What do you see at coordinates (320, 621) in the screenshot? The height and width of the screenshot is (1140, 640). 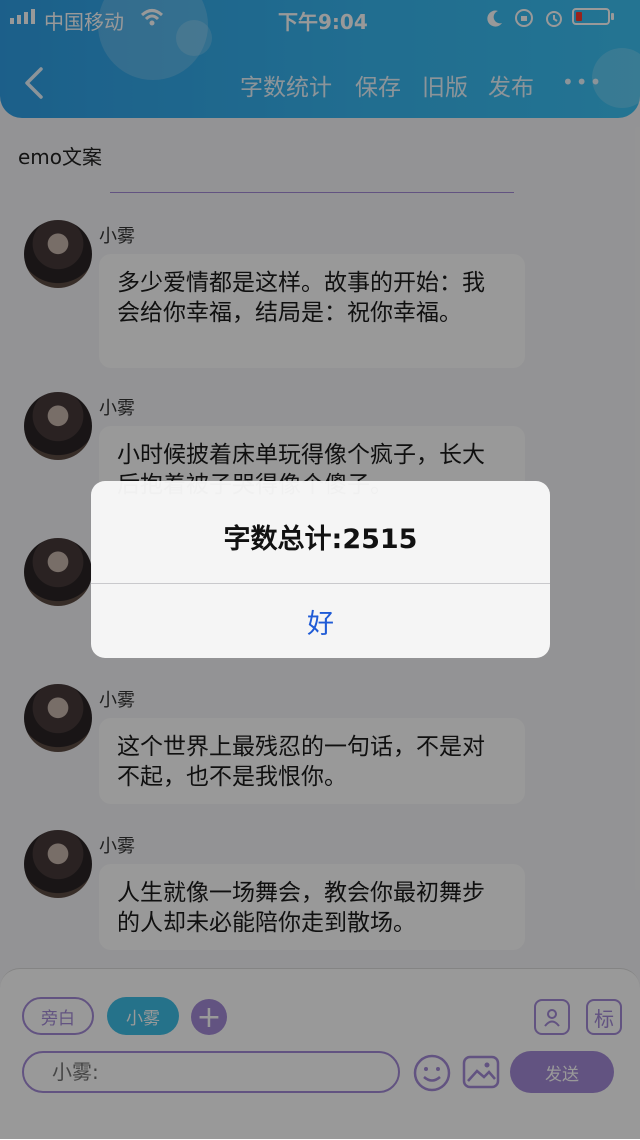 I see `ok-button: 好` at bounding box center [320, 621].